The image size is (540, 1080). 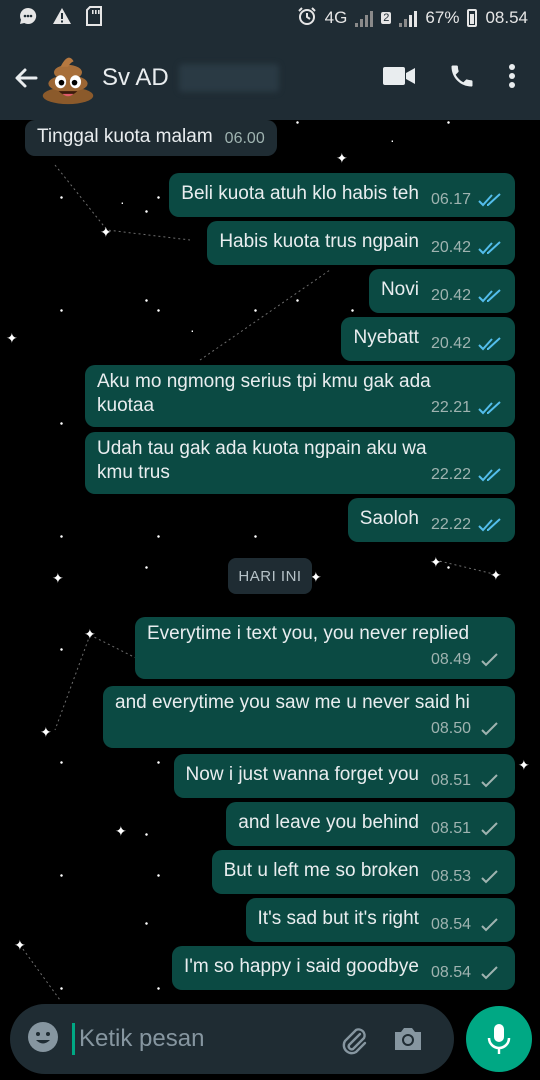 What do you see at coordinates (151, 138) in the screenshot?
I see `message-bubble-incoming: Tinggal kuota malam 06.00` at bounding box center [151, 138].